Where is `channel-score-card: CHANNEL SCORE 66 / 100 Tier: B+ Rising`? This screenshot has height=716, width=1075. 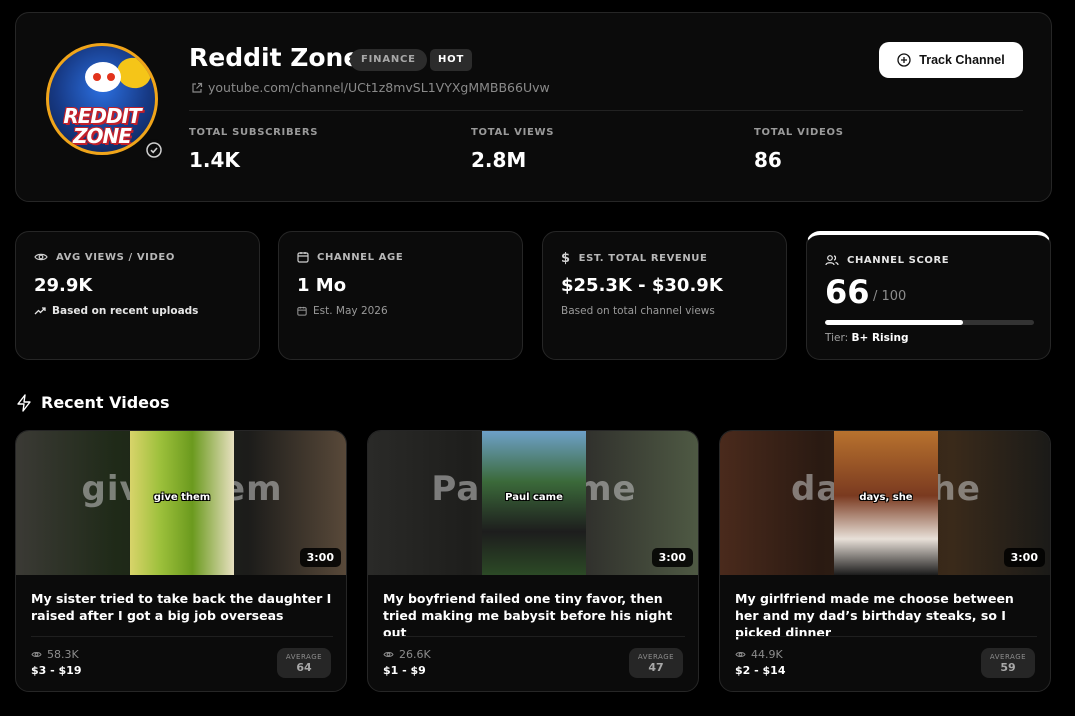
channel-score-card: CHANNEL SCORE 66 / 100 Tier: B+ Rising is located at coordinates (928, 295).